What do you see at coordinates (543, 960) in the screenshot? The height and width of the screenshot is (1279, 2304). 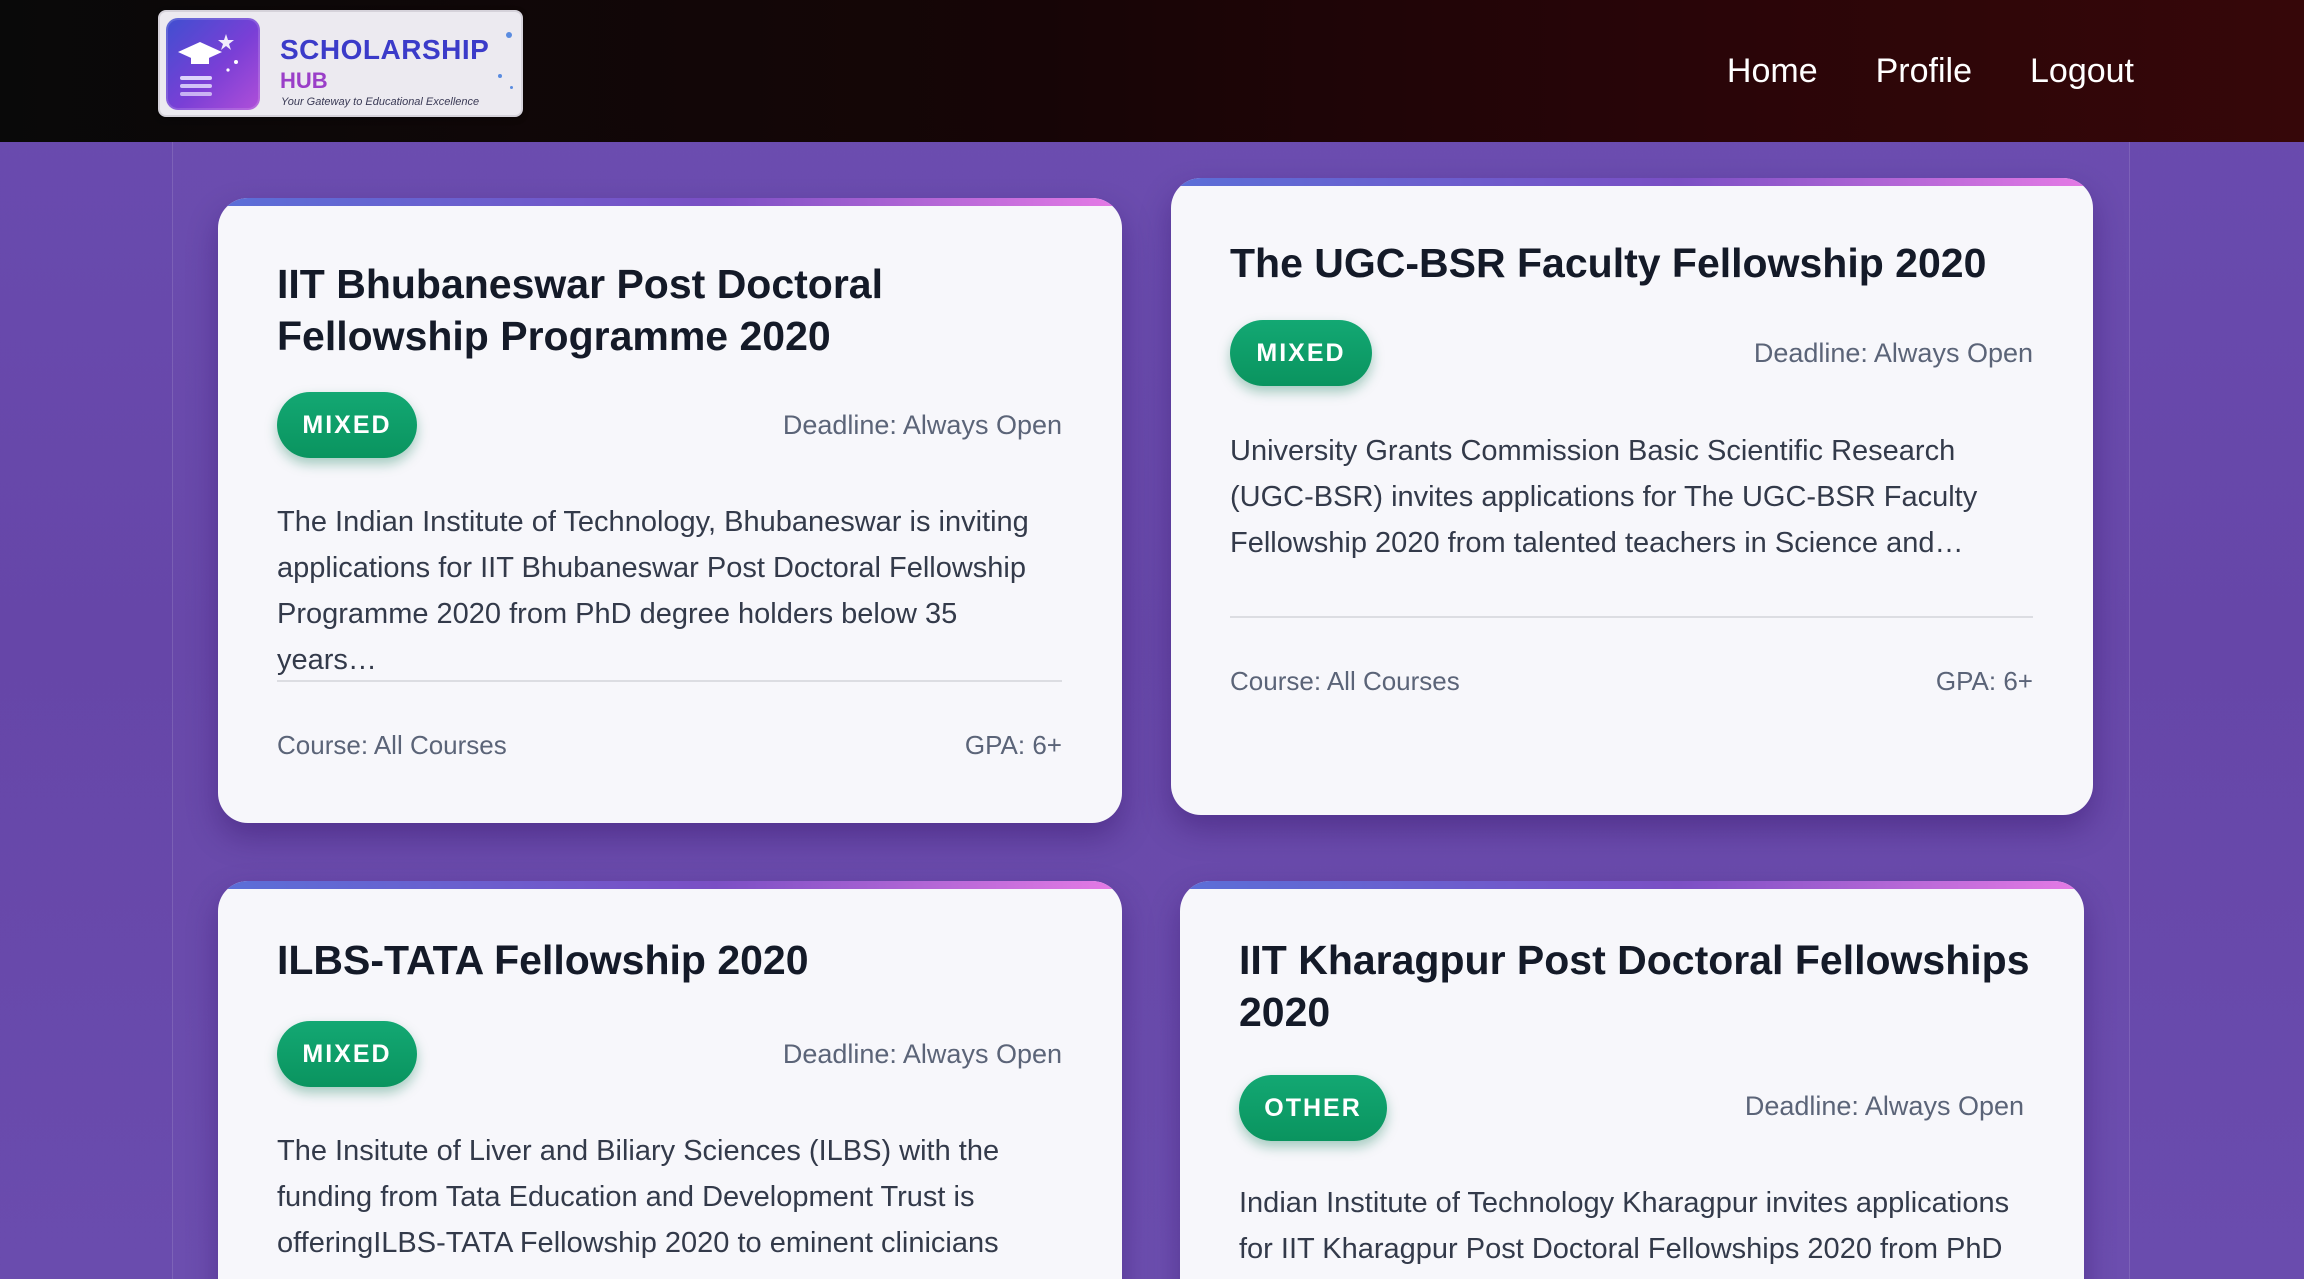 I see `card-title: ILBS-TATA Fellowship 2020` at bounding box center [543, 960].